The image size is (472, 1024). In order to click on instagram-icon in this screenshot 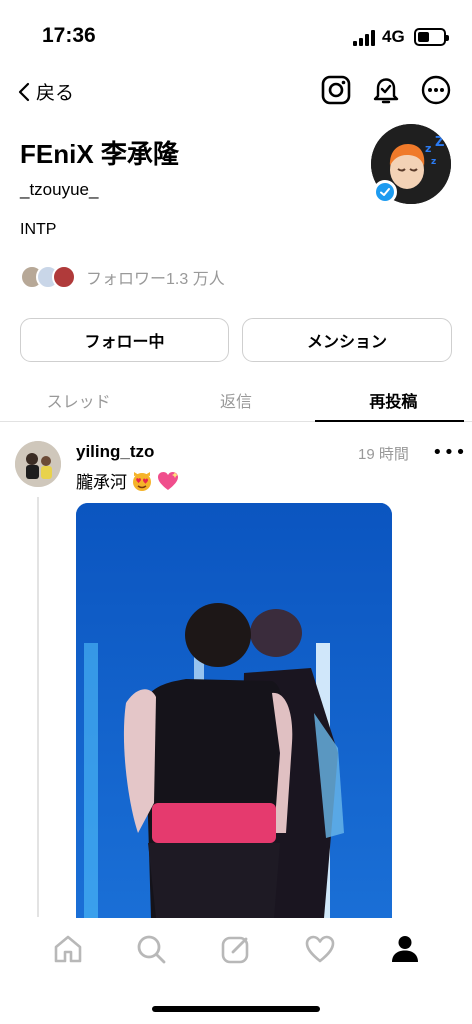, I will do `click(336, 90)`.